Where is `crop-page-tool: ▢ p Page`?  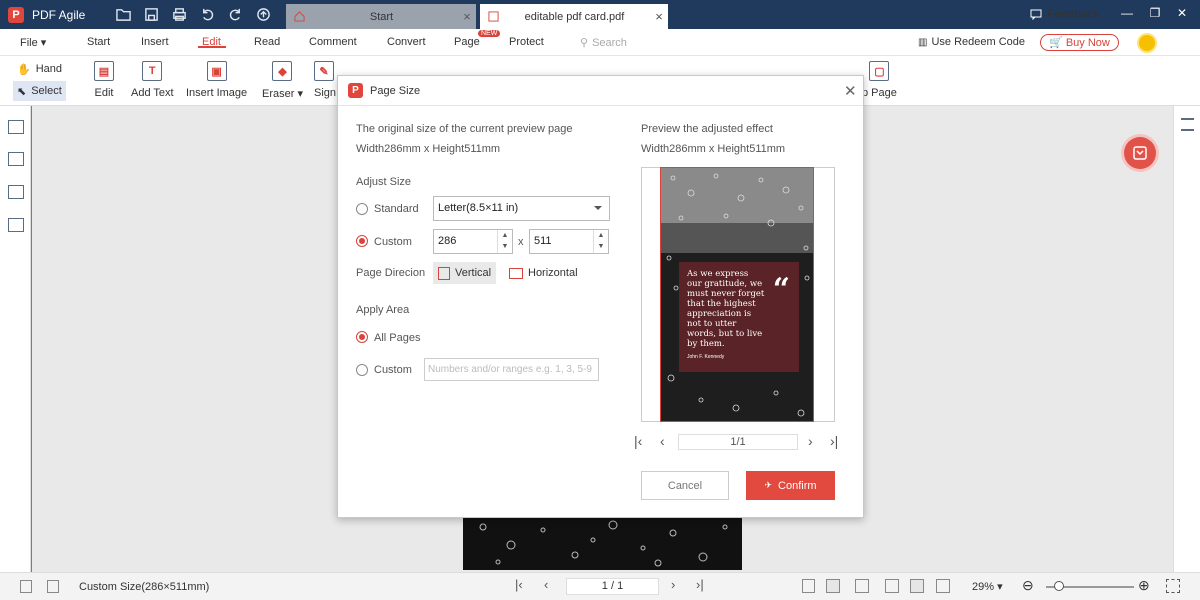 crop-page-tool: ▢ p Page is located at coordinates (879, 80).